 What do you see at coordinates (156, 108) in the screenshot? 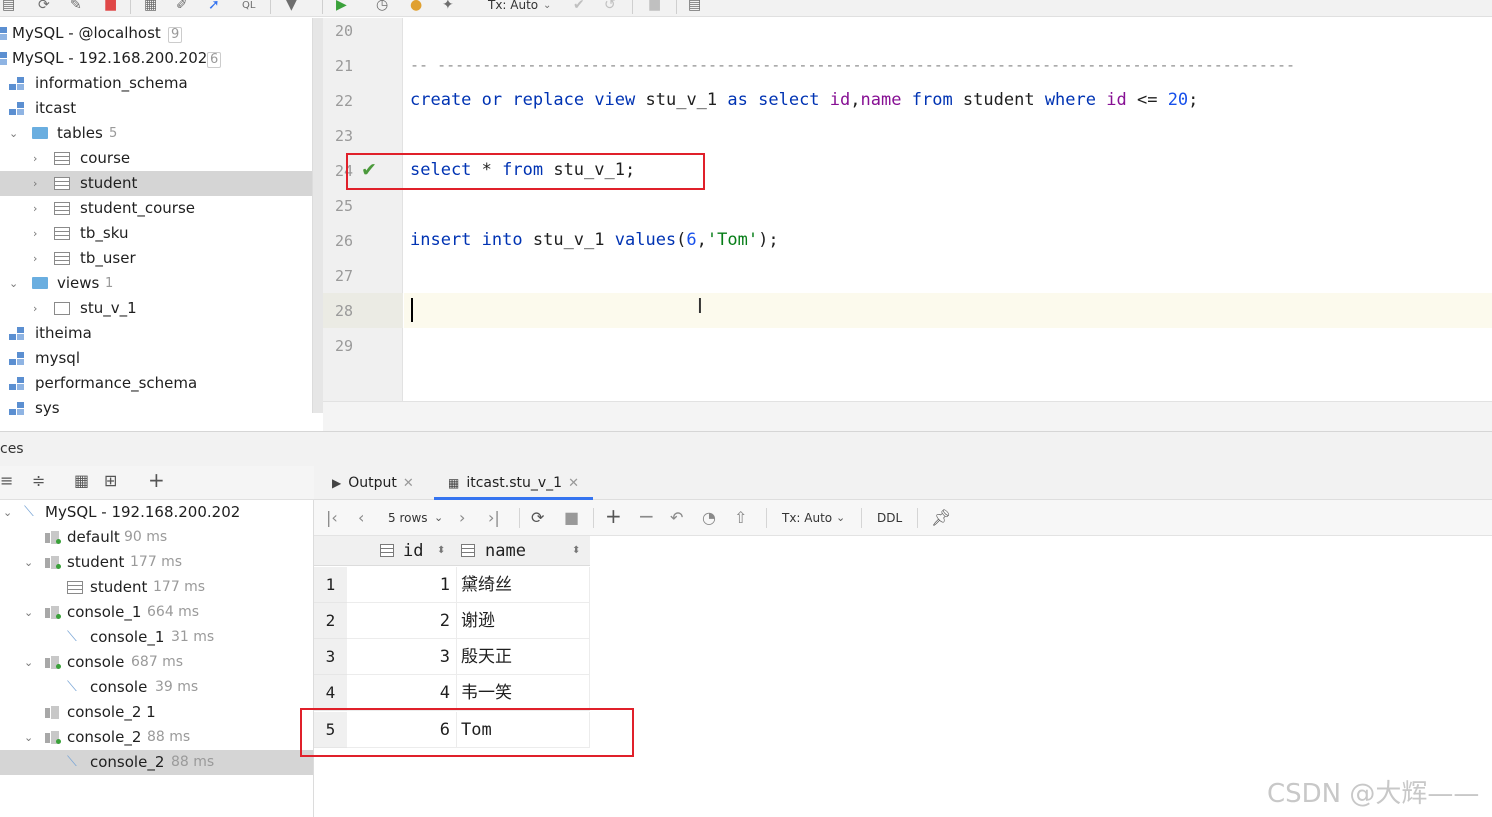
I see `tree-item-schema: itcast` at bounding box center [156, 108].